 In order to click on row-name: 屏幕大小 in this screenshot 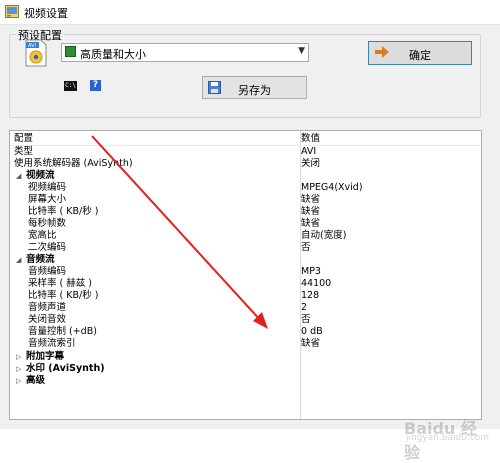, I will do `click(47, 199)`.